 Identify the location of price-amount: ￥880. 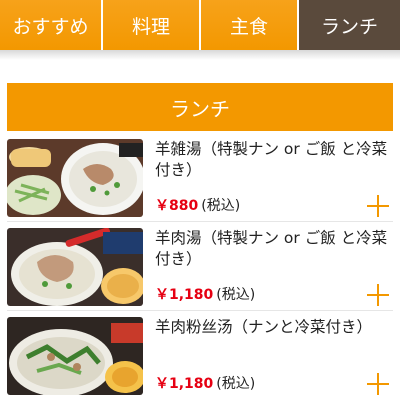
(177, 206).